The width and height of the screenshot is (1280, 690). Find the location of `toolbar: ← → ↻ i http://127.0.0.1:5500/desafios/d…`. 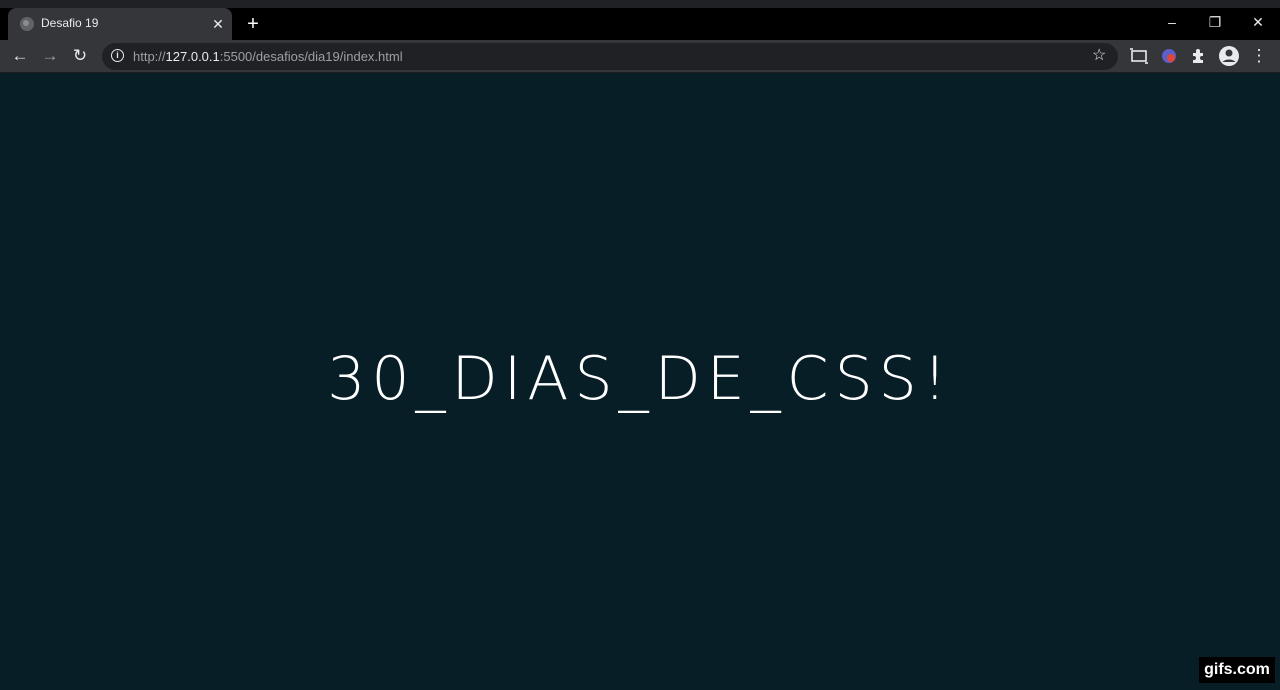

toolbar: ← → ↻ i http://127.0.0.1:5500/desafios/d… is located at coordinates (640, 56).